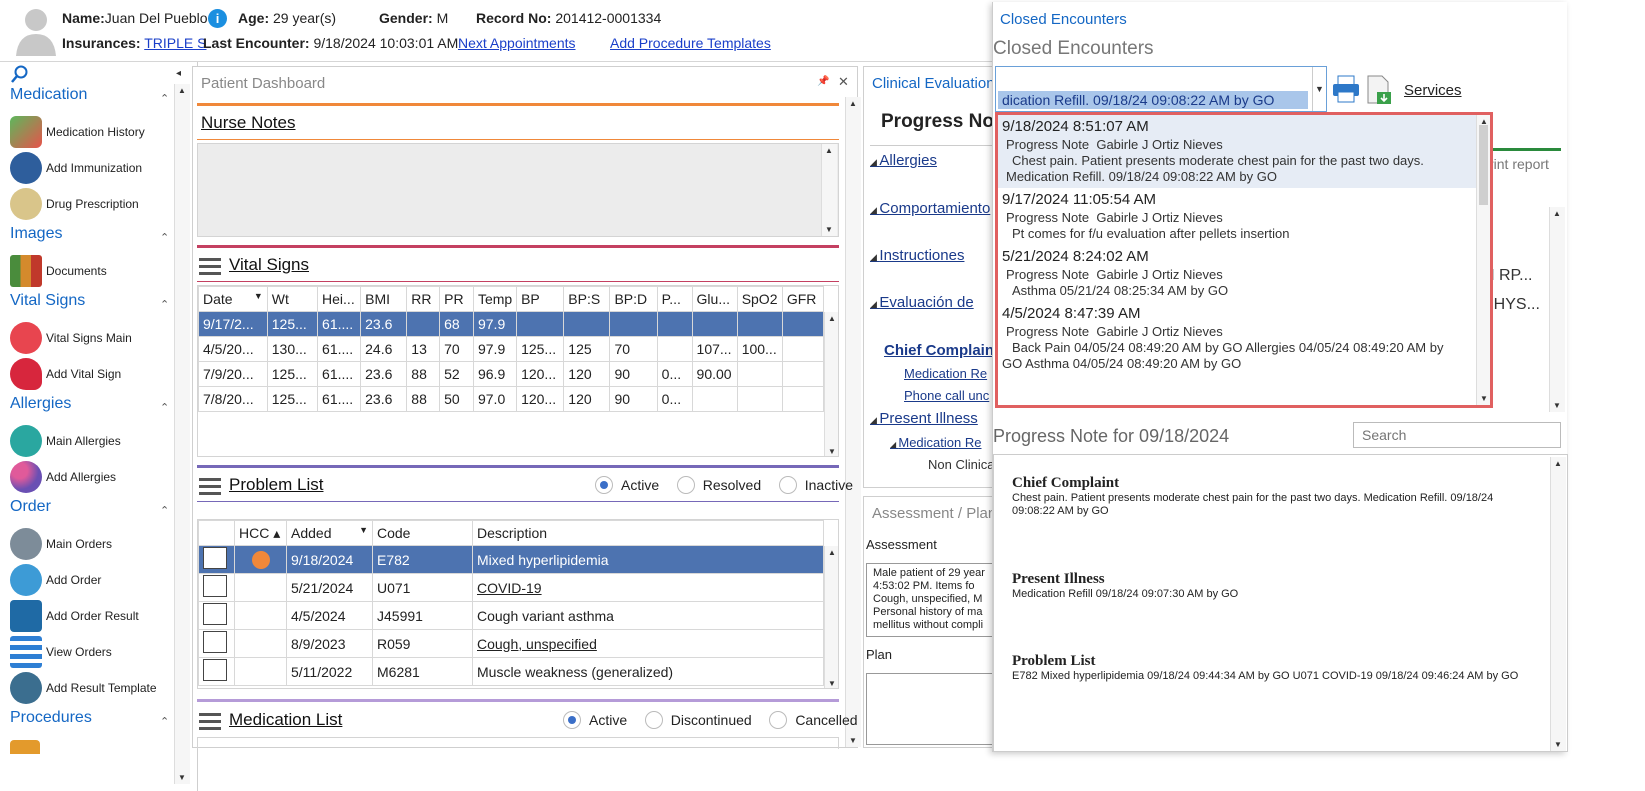 This screenshot has width=1645, height=791. What do you see at coordinates (40, 404) in the screenshot?
I see `section-allergies: Allergies` at bounding box center [40, 404].